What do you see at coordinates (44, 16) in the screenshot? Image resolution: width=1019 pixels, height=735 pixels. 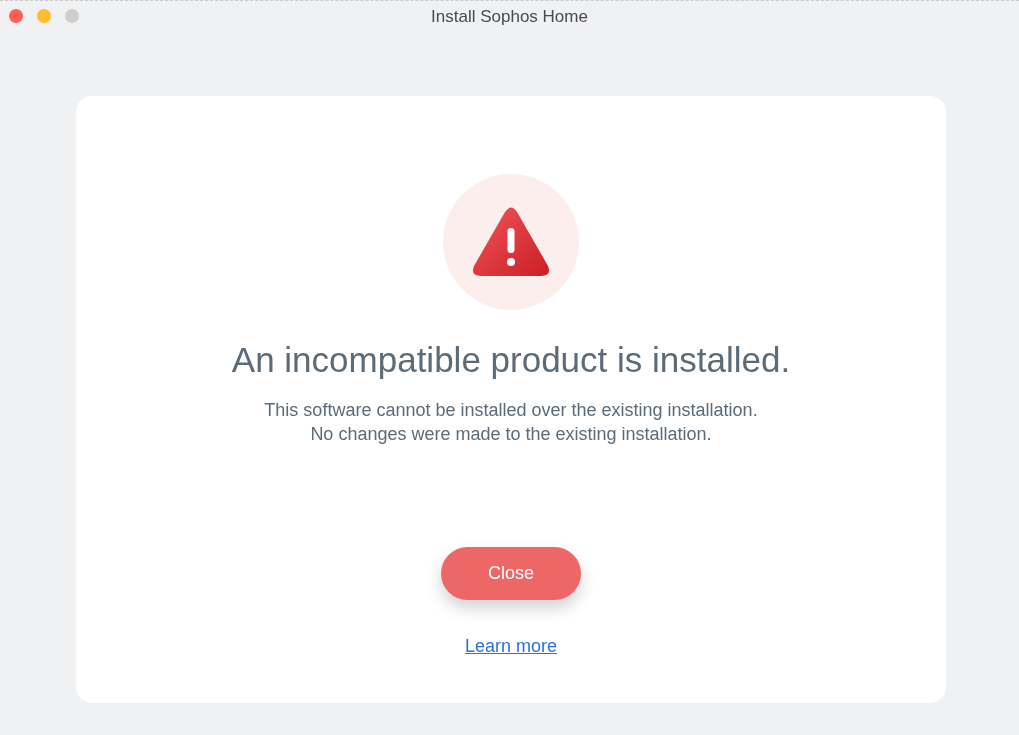 I see `minimize-window-button` at bounding box center [44, 16].